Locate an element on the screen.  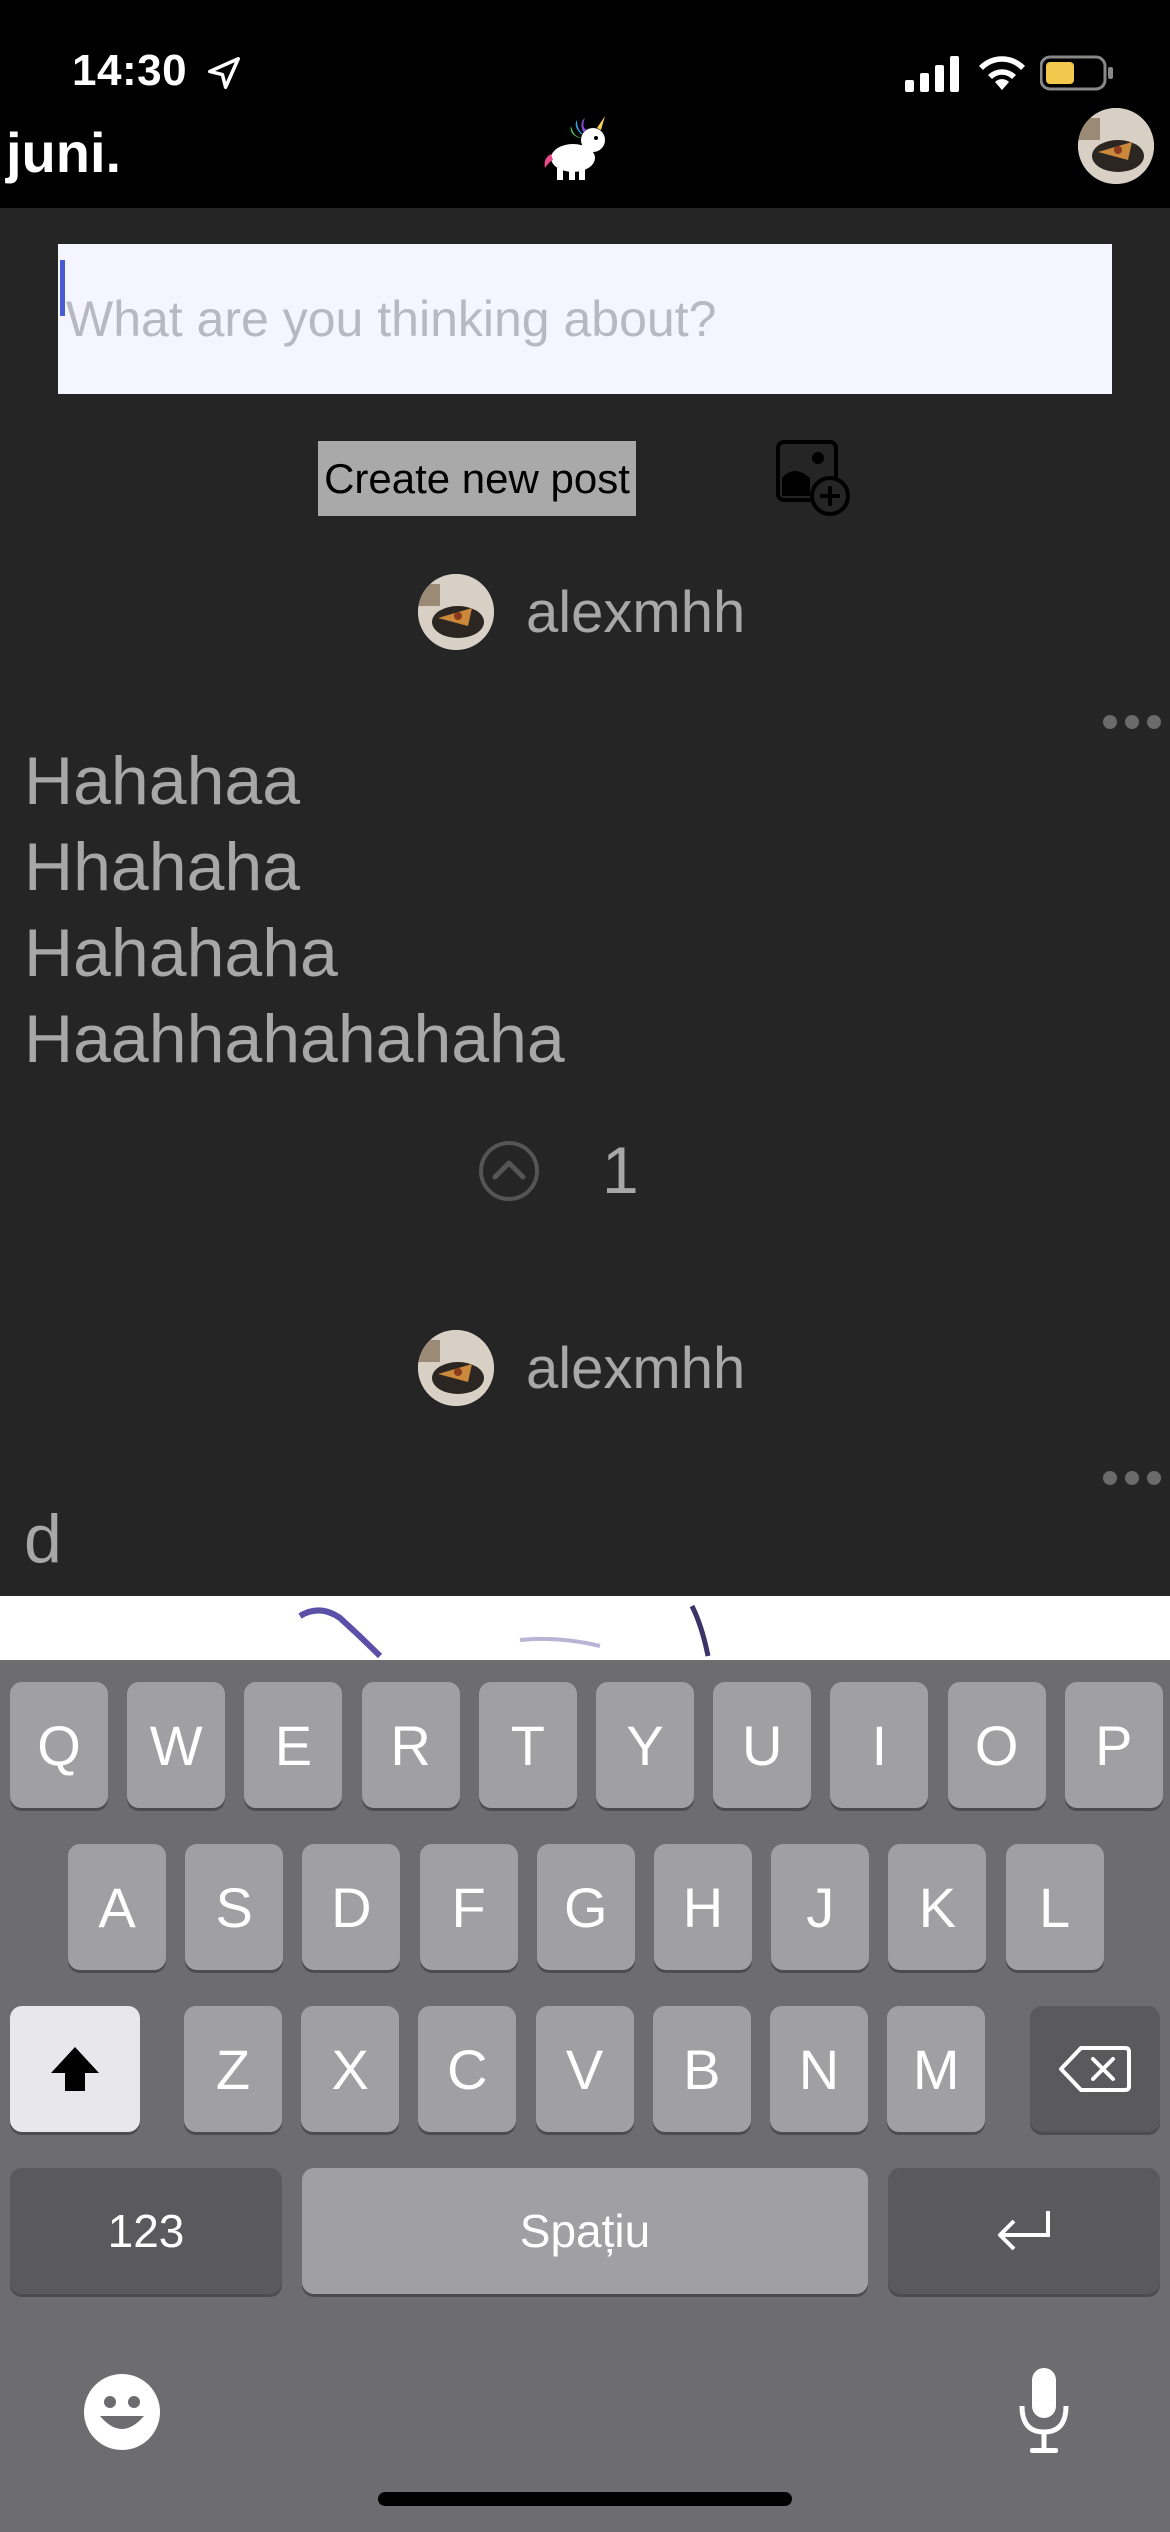
key-j: J is located at coordinates (820, 1907).